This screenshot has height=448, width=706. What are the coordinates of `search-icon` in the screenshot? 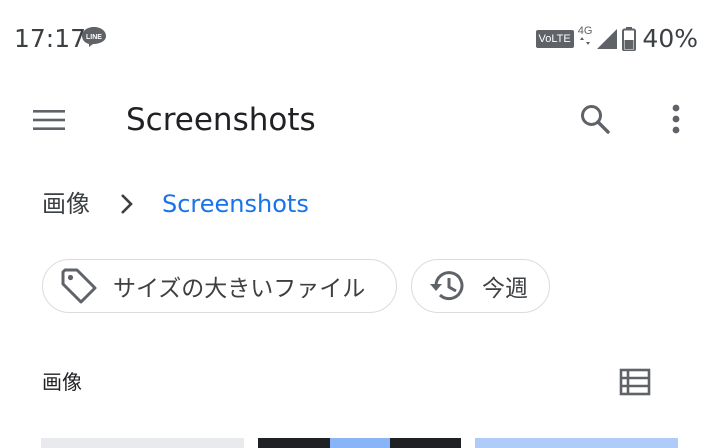 It's located at (595, 119).